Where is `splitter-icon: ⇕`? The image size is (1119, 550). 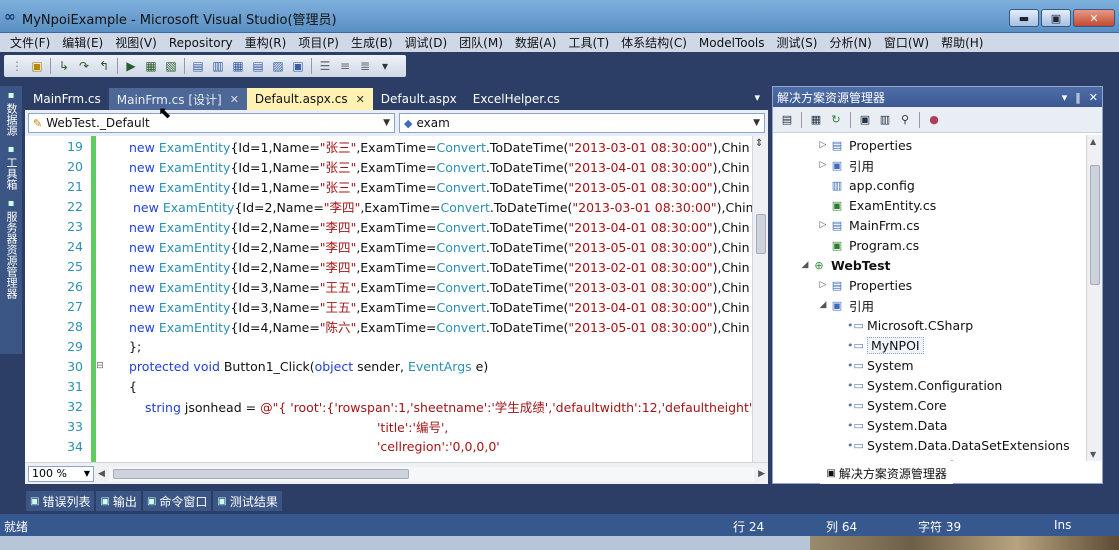
splitter-icon: ⇕ is located at coordinates (759, 143).